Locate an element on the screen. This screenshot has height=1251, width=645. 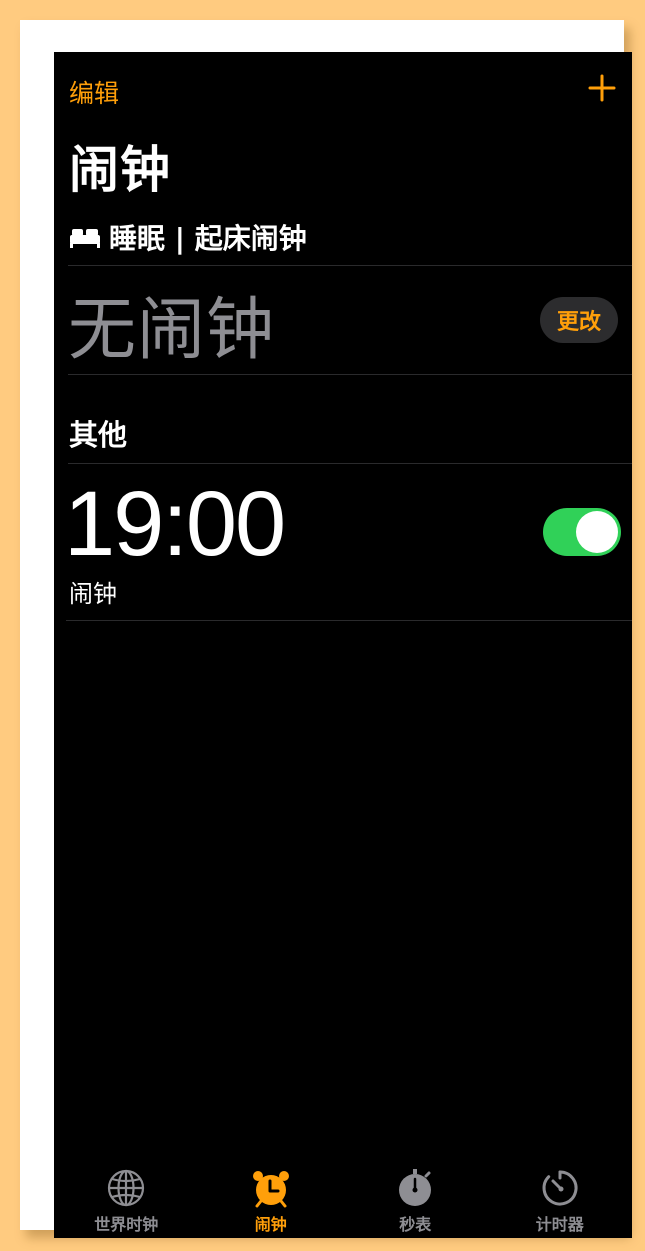
toggle-knob is located at coordinates (597, 532).